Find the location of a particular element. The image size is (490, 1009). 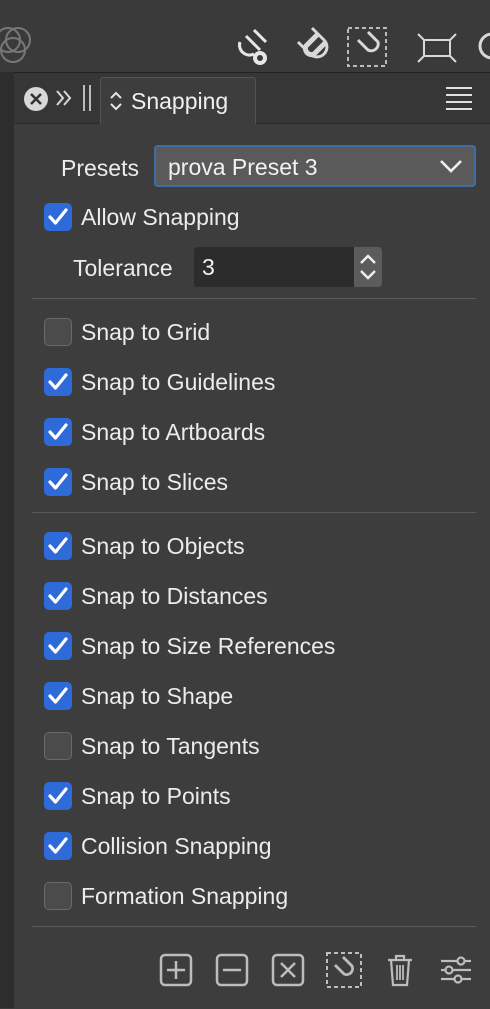

tolerance-label: Tolerance is located at coordinates (123, 268).